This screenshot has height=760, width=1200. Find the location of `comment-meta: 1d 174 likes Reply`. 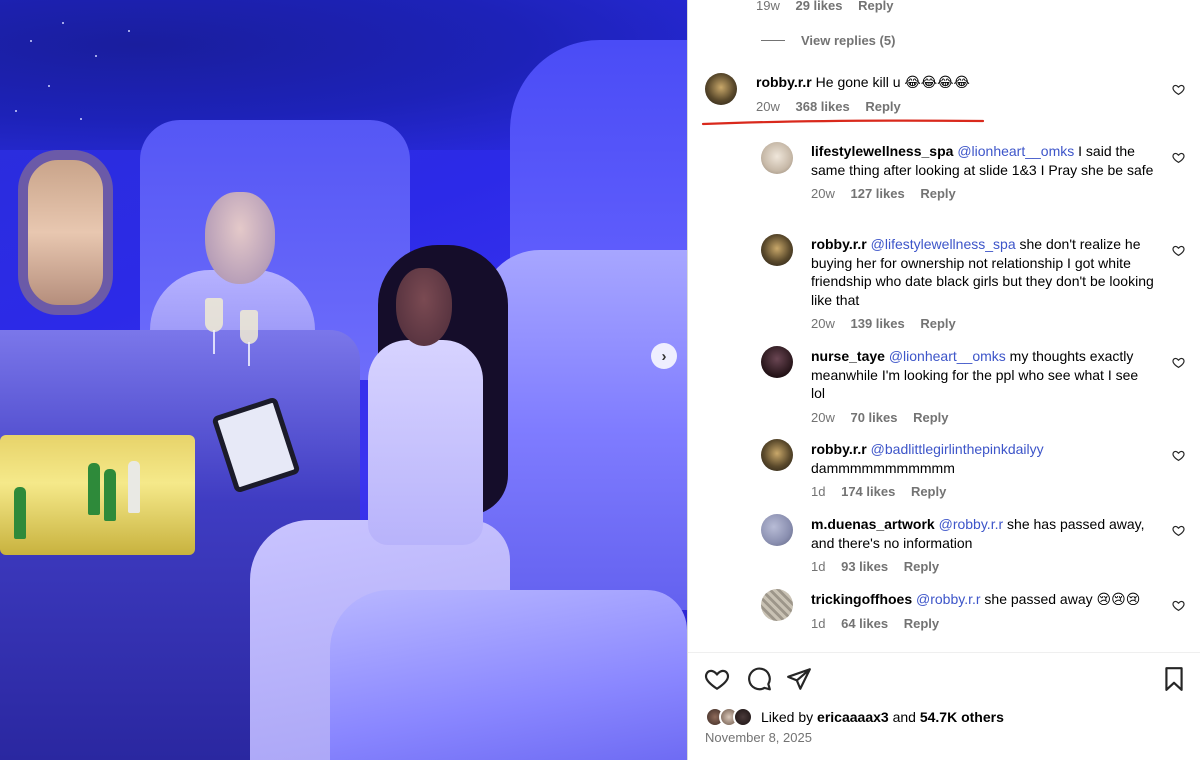

comment-meta: 1d 174 likes Reply is located at coordinates (983, 492).